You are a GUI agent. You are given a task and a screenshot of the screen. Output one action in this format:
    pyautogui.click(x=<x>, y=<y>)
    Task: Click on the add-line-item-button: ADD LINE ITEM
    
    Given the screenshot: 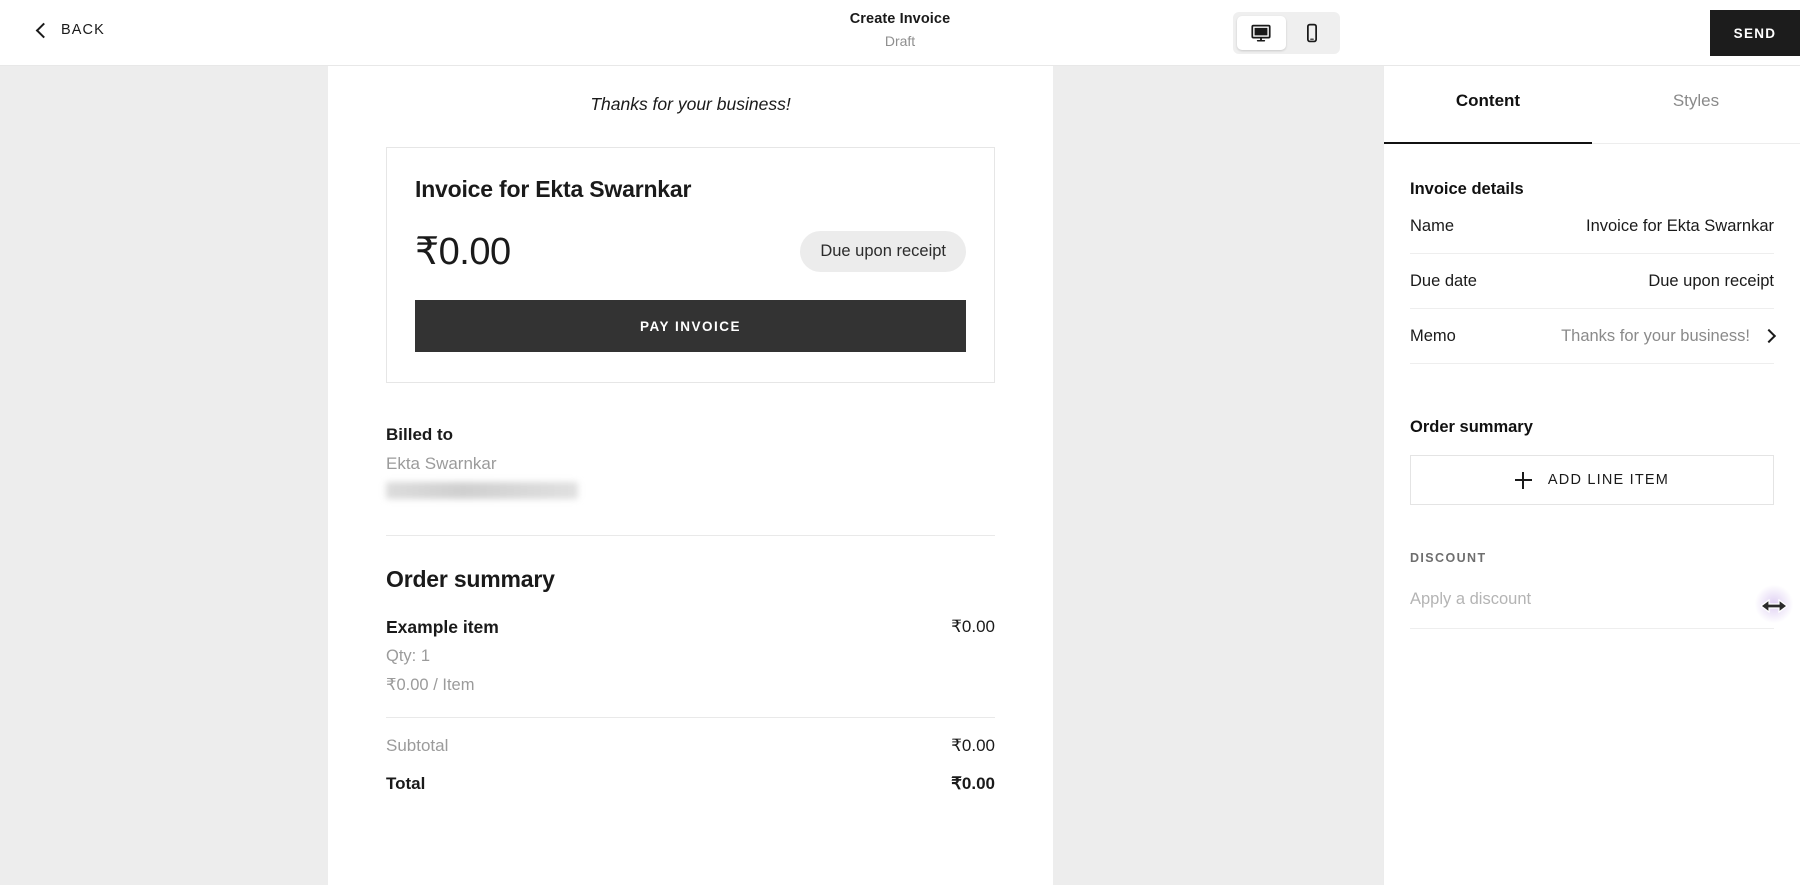 What is the action you would take?
    pyautogui.click(x=1592, y=480)
    